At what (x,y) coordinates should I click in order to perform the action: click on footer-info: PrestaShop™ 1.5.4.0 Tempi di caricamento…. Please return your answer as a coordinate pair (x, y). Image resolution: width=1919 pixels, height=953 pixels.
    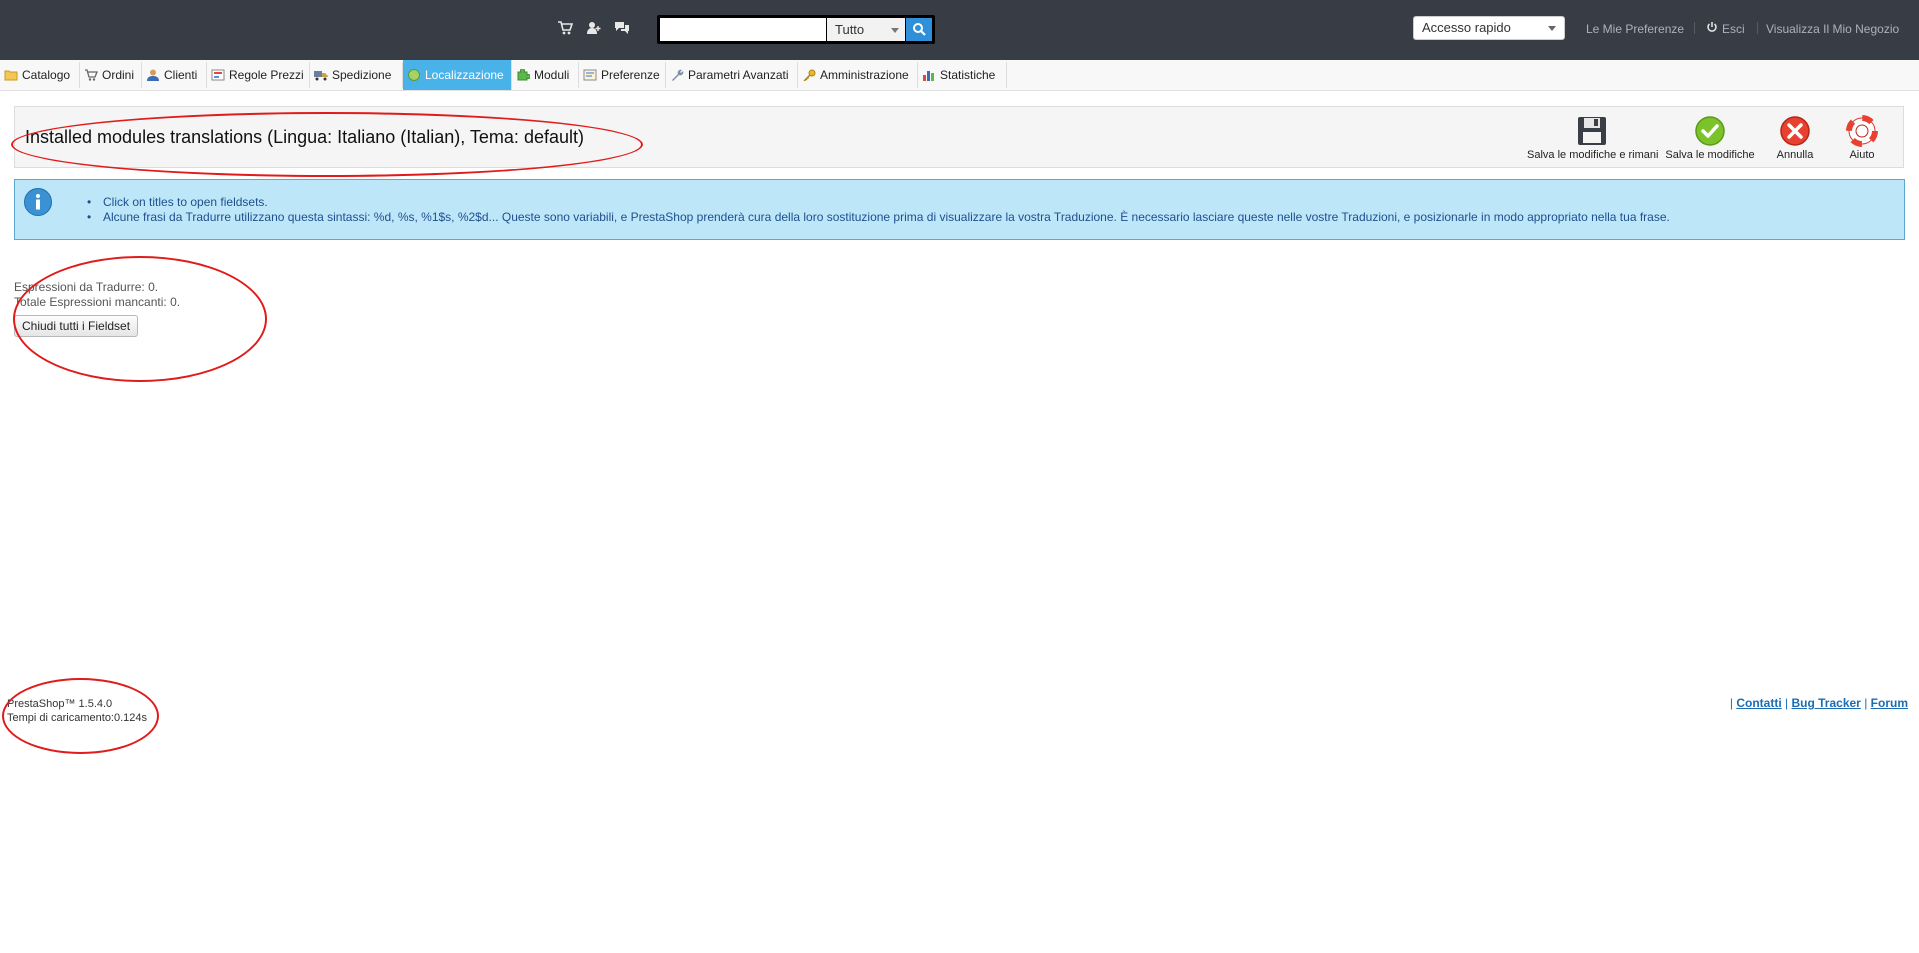
    Looking at the image, I should click on (77, 711).